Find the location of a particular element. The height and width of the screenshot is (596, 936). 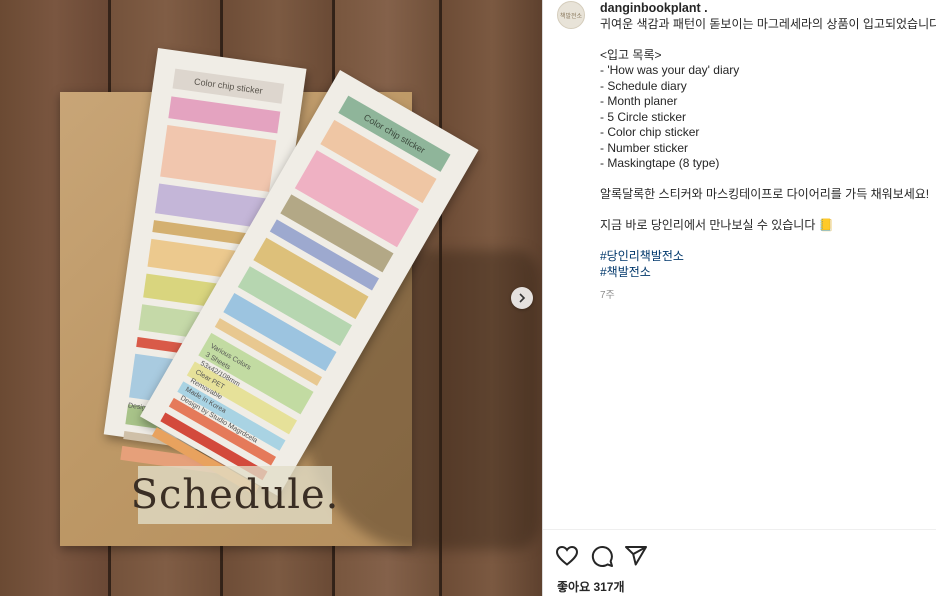

caption-line: - Color chip sticker is located at coordinates (650, 132).